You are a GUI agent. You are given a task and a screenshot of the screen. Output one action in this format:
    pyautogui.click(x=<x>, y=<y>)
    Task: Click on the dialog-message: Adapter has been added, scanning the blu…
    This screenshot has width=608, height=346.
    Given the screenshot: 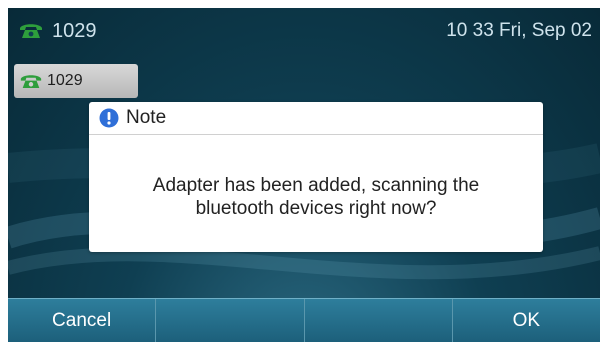 What is the action you would take?
    pyautogui.click(x=316, y=197)
    